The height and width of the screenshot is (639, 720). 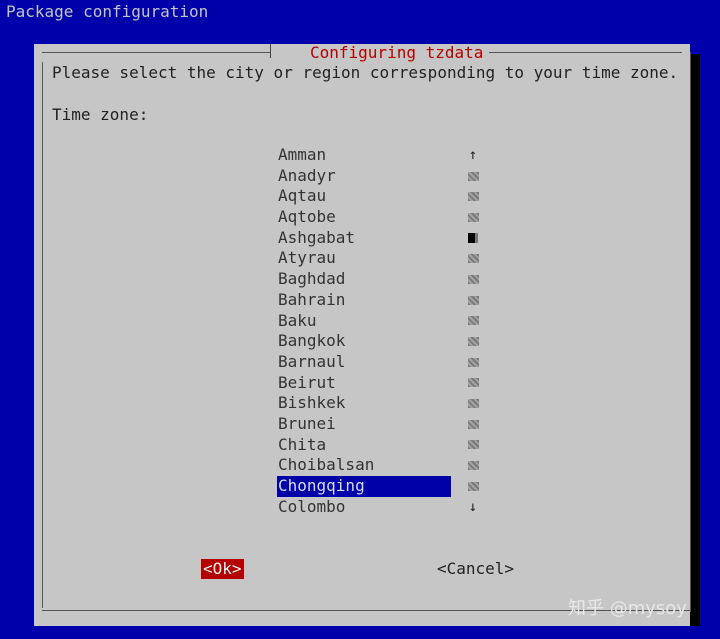 What do you see at coordinates (222, 569) in the screenshot?
I see `ok-button: <Ok>` at bounding box center [222, 569].